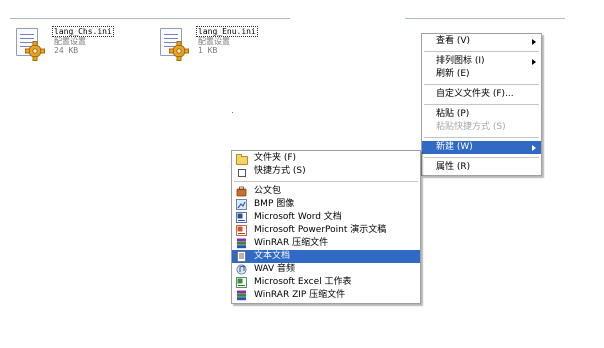 The width and height of the screenshot is (604, 348). What do you see at coordinates (241, 282) in the screenshot?
I see `excel-worksheet-icon` at bounding box center [241, 282].